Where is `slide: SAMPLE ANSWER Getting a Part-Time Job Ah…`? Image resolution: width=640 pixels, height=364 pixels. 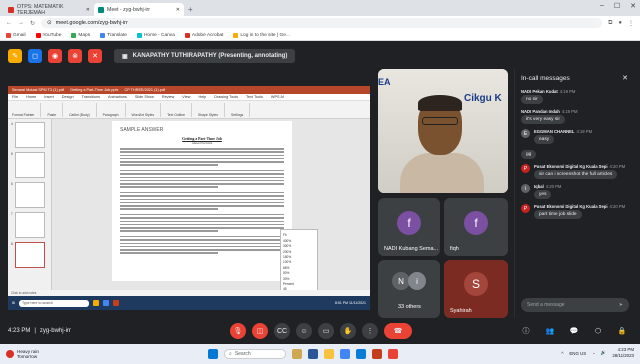
slide: SAMPLE ANSWER Getting a Part-Time Job Ah… is located at coordinates (202, 201).